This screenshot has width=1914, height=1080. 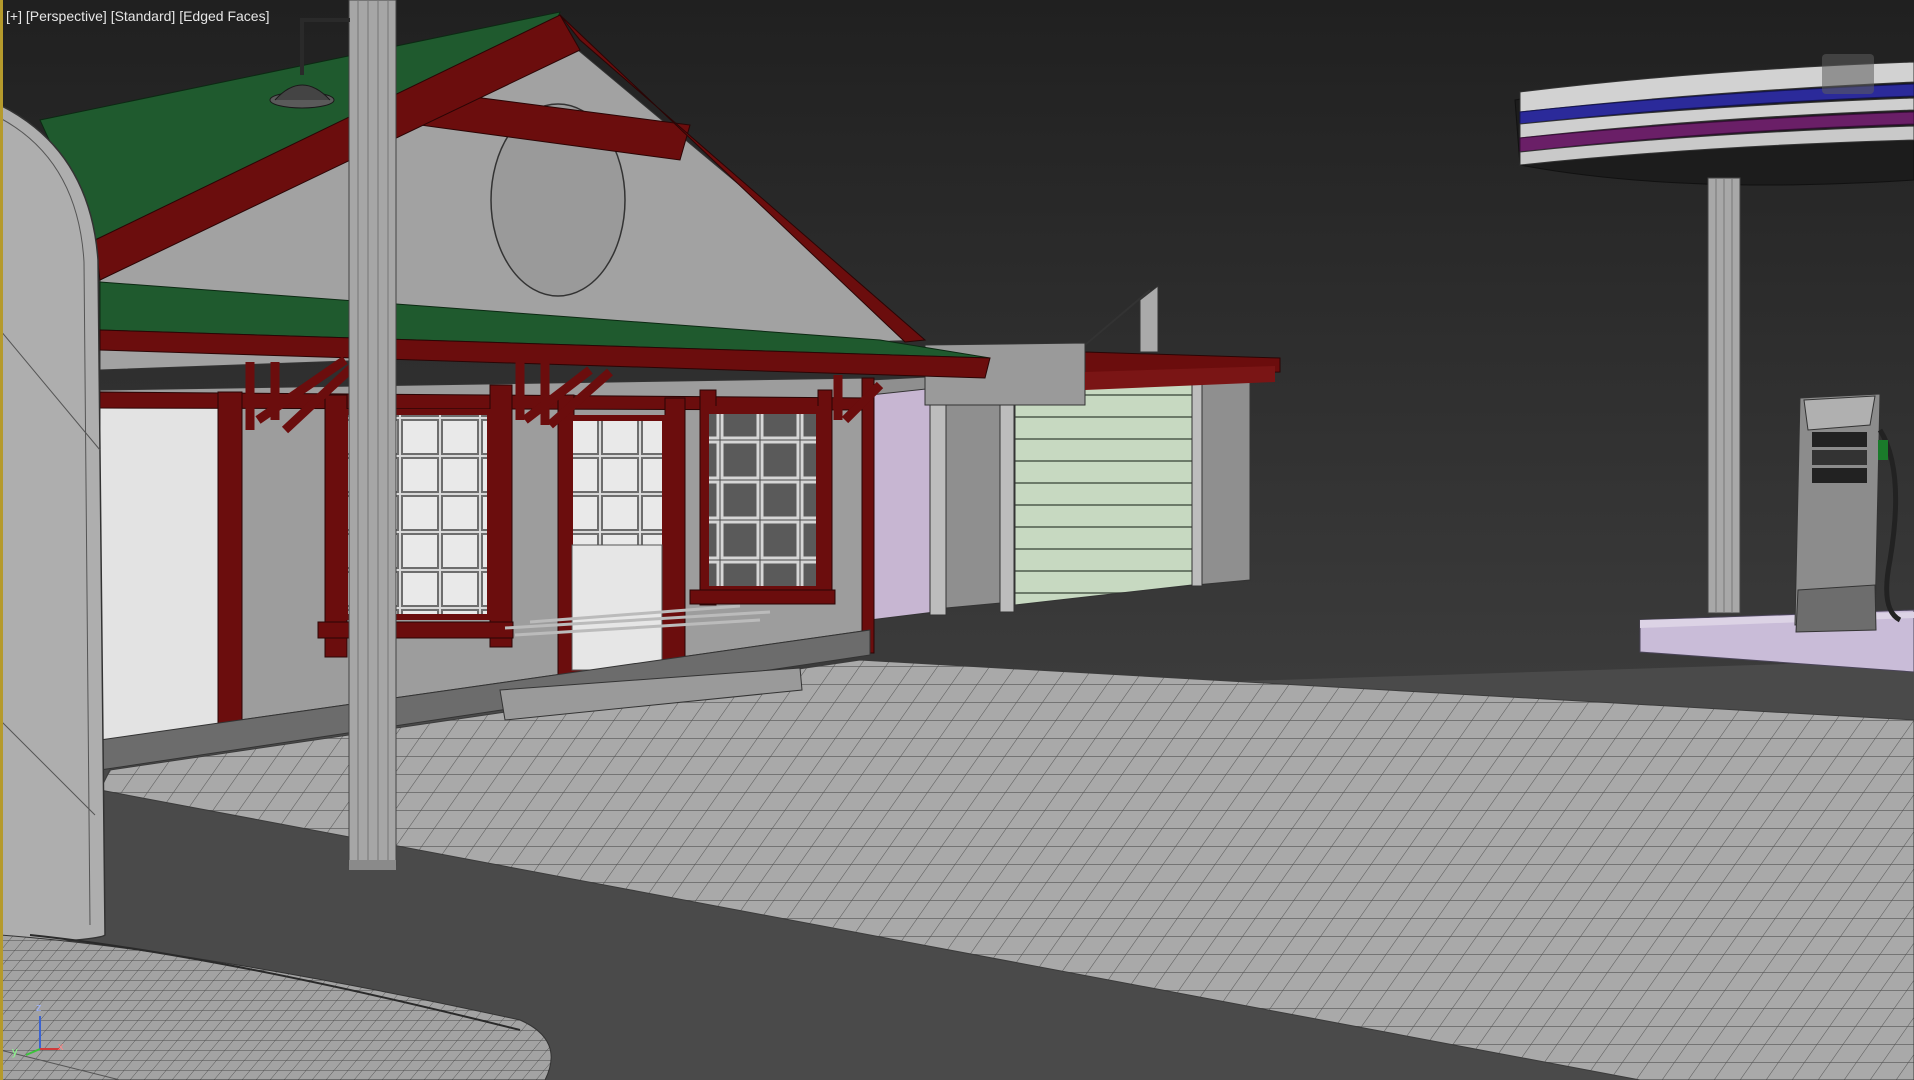 What do you see at coordinates (1103, 491) in the screenshot?
I see `garage-door` at bounding box center [1103, 491].